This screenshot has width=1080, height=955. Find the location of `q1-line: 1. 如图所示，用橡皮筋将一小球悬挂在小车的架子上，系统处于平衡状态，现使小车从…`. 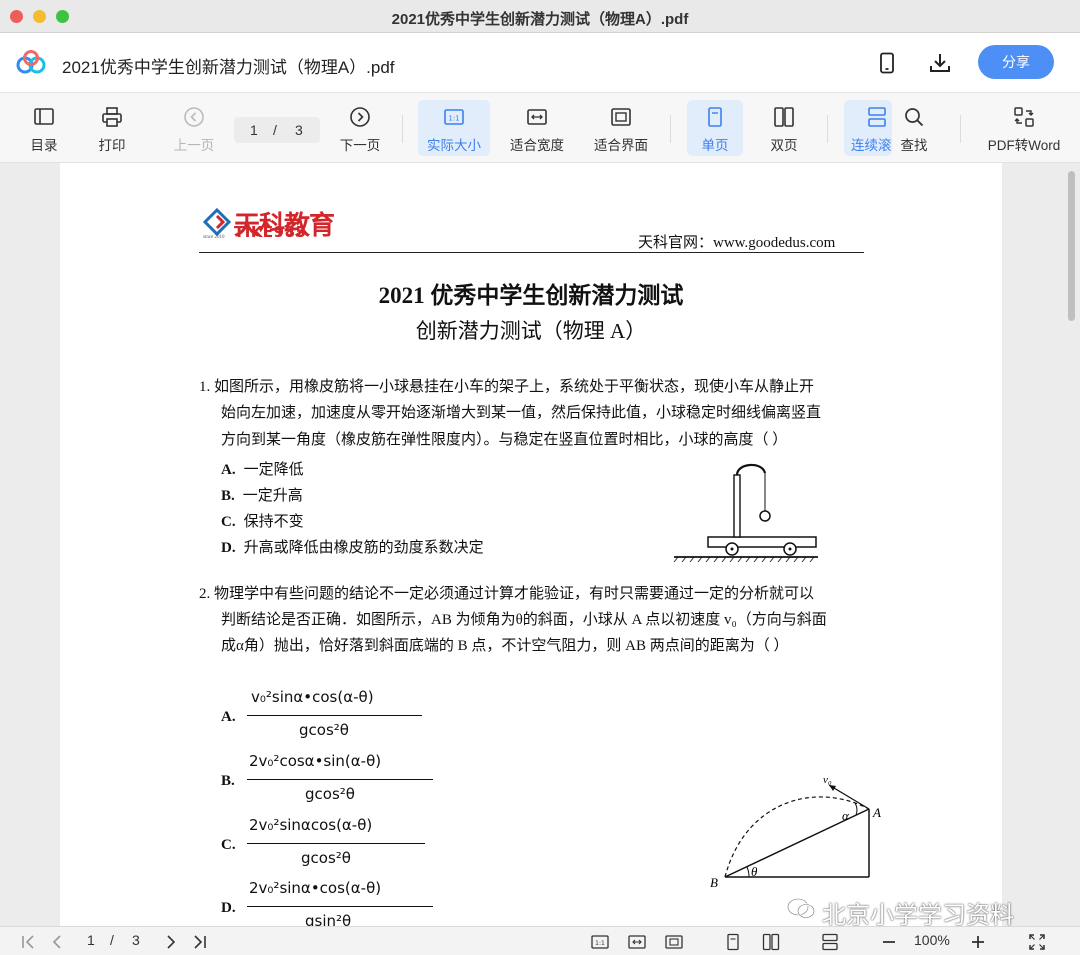

q1-line: 1. 如图所示，用橡皮筋将一小球悬挂在小车的架子上，系统处于平衡状态，现使小车从… is located at coordinates (507, 387).